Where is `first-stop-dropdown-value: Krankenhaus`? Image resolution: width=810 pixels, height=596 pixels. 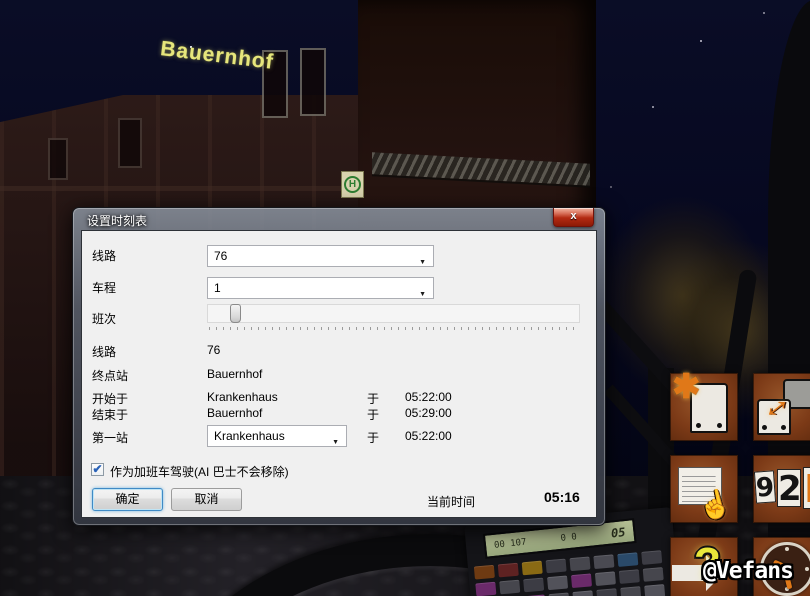
first-stop-dropdown-value: Krankenhaus is located at coordinates (249, 436).